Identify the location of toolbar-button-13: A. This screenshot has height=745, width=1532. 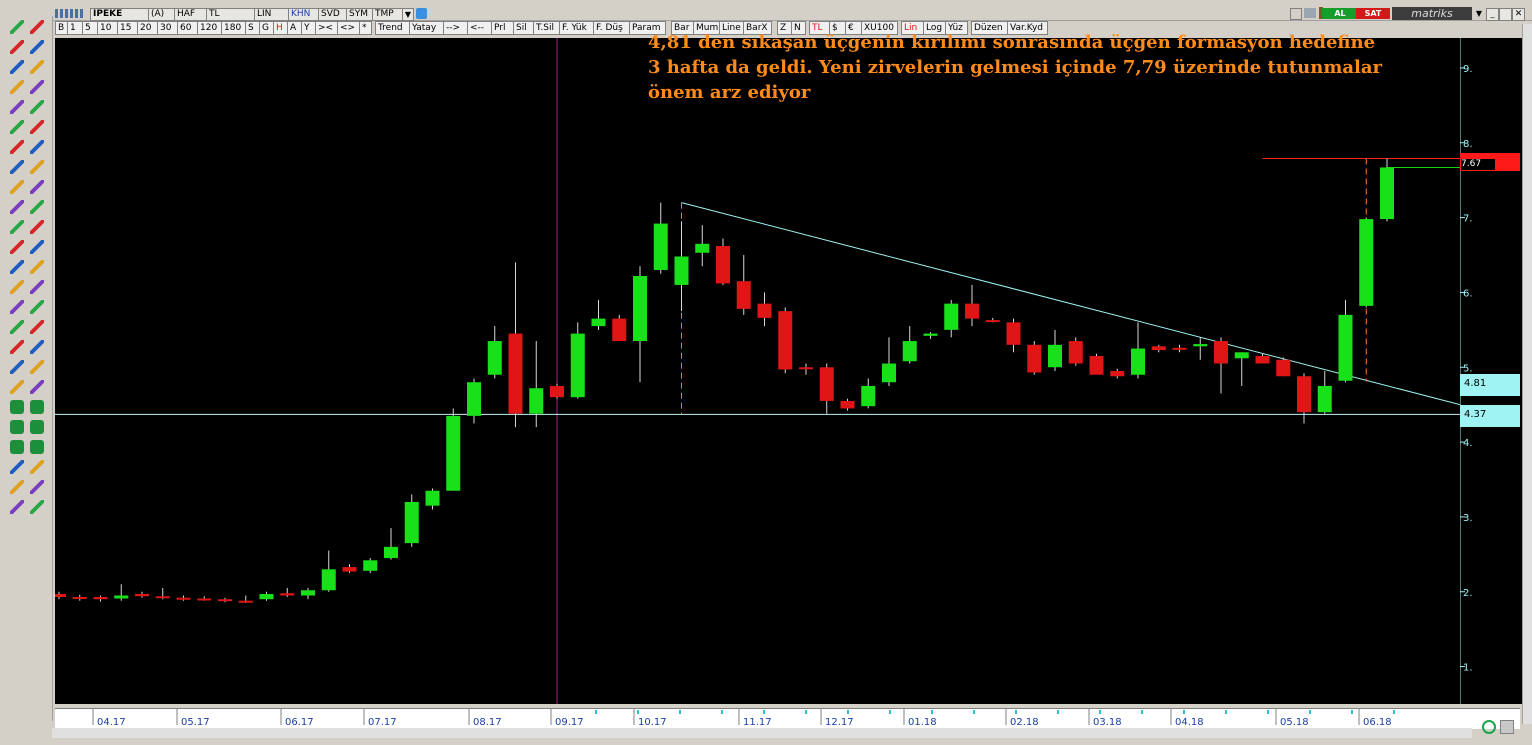
(294, 28).